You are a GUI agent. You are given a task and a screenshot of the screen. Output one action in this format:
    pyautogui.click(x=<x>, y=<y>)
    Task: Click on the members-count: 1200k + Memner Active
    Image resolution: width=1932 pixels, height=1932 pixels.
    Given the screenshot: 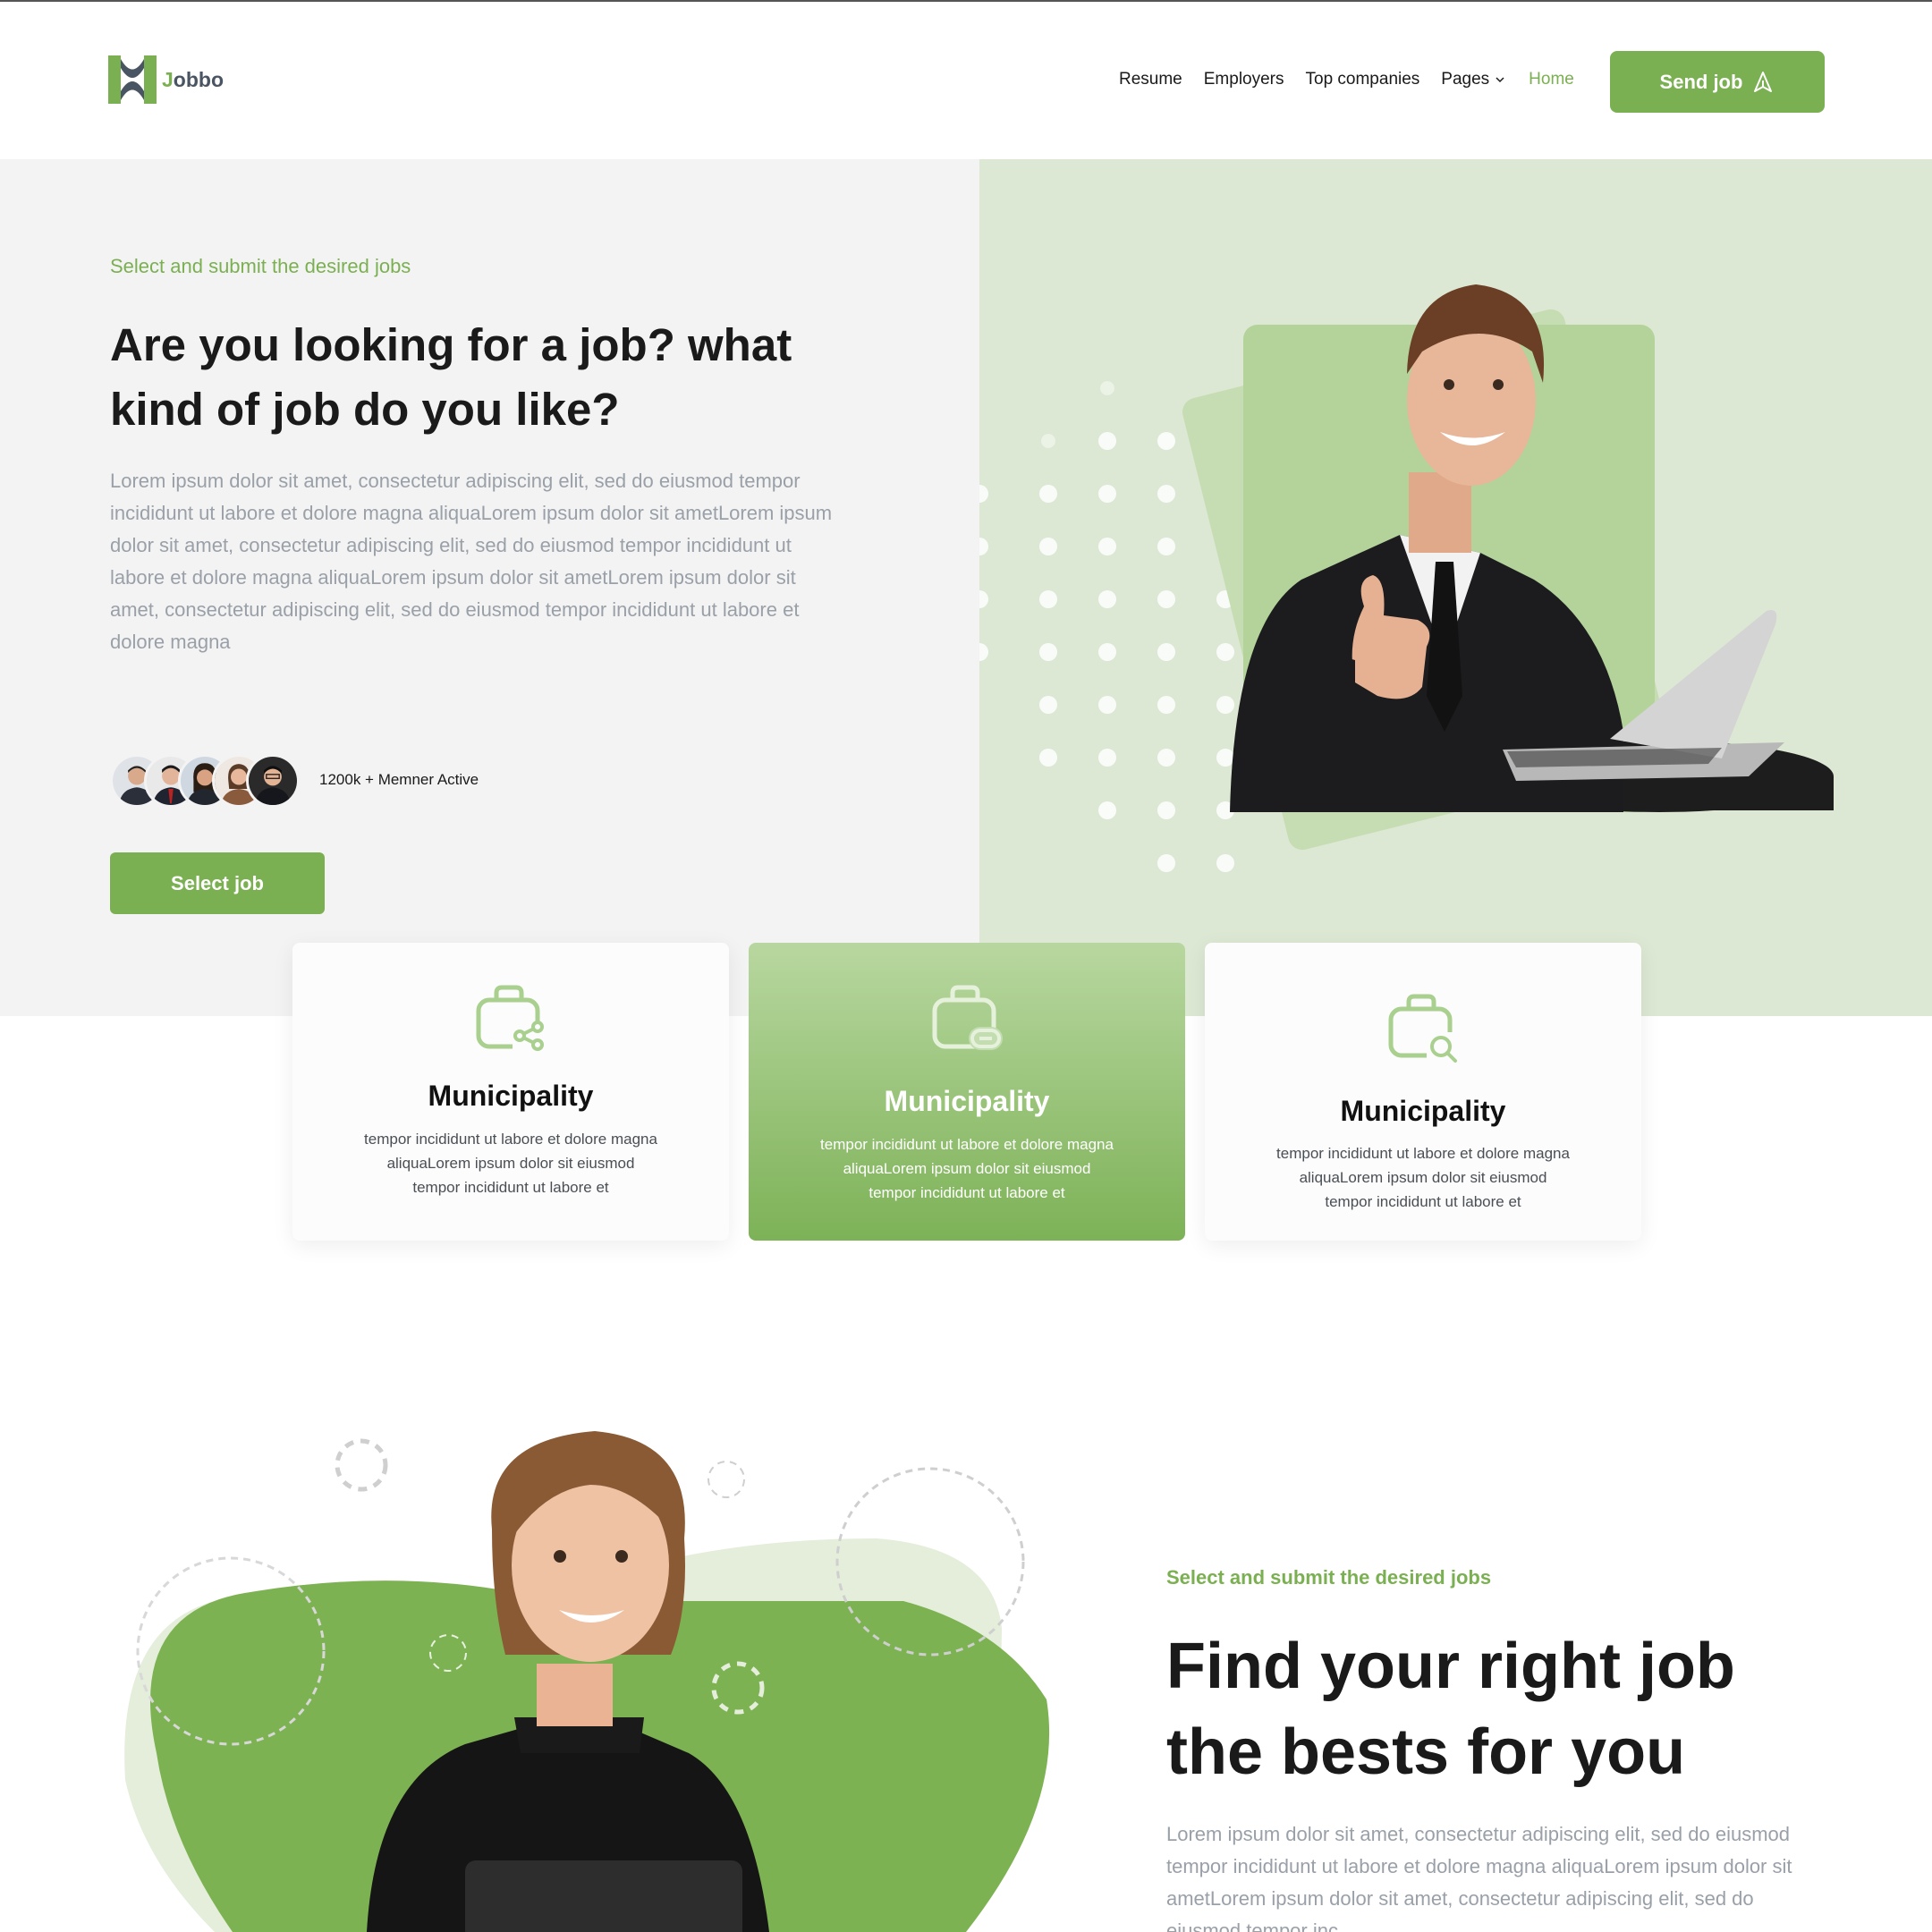 What is the action you would take?
    pyautogui.click(x=399, y=779)
    